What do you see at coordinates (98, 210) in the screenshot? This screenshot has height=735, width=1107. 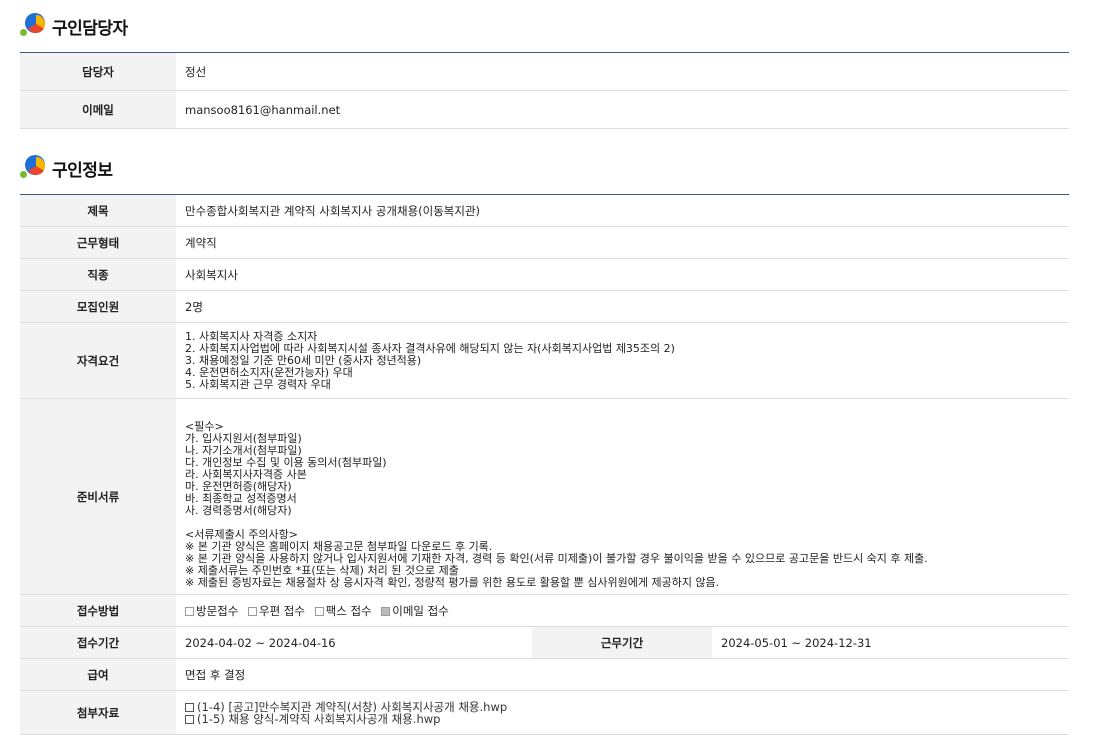 I see `job-title-label: 제목` at bounding box center [98, 210].